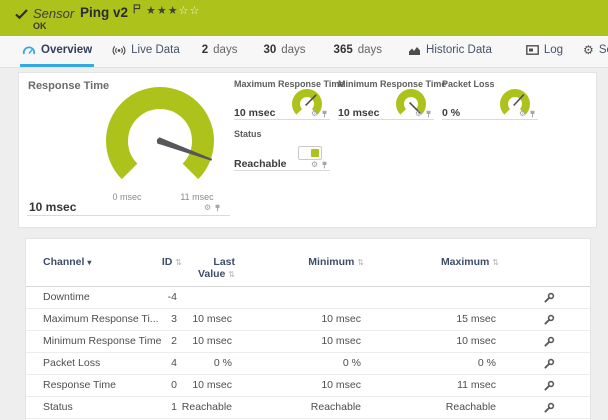 The height and width of the screenshot is (420, 608). Describe the element at coordinates (476, 385) in the screenshot. I see `maximum-value: 11 msec` at that location.